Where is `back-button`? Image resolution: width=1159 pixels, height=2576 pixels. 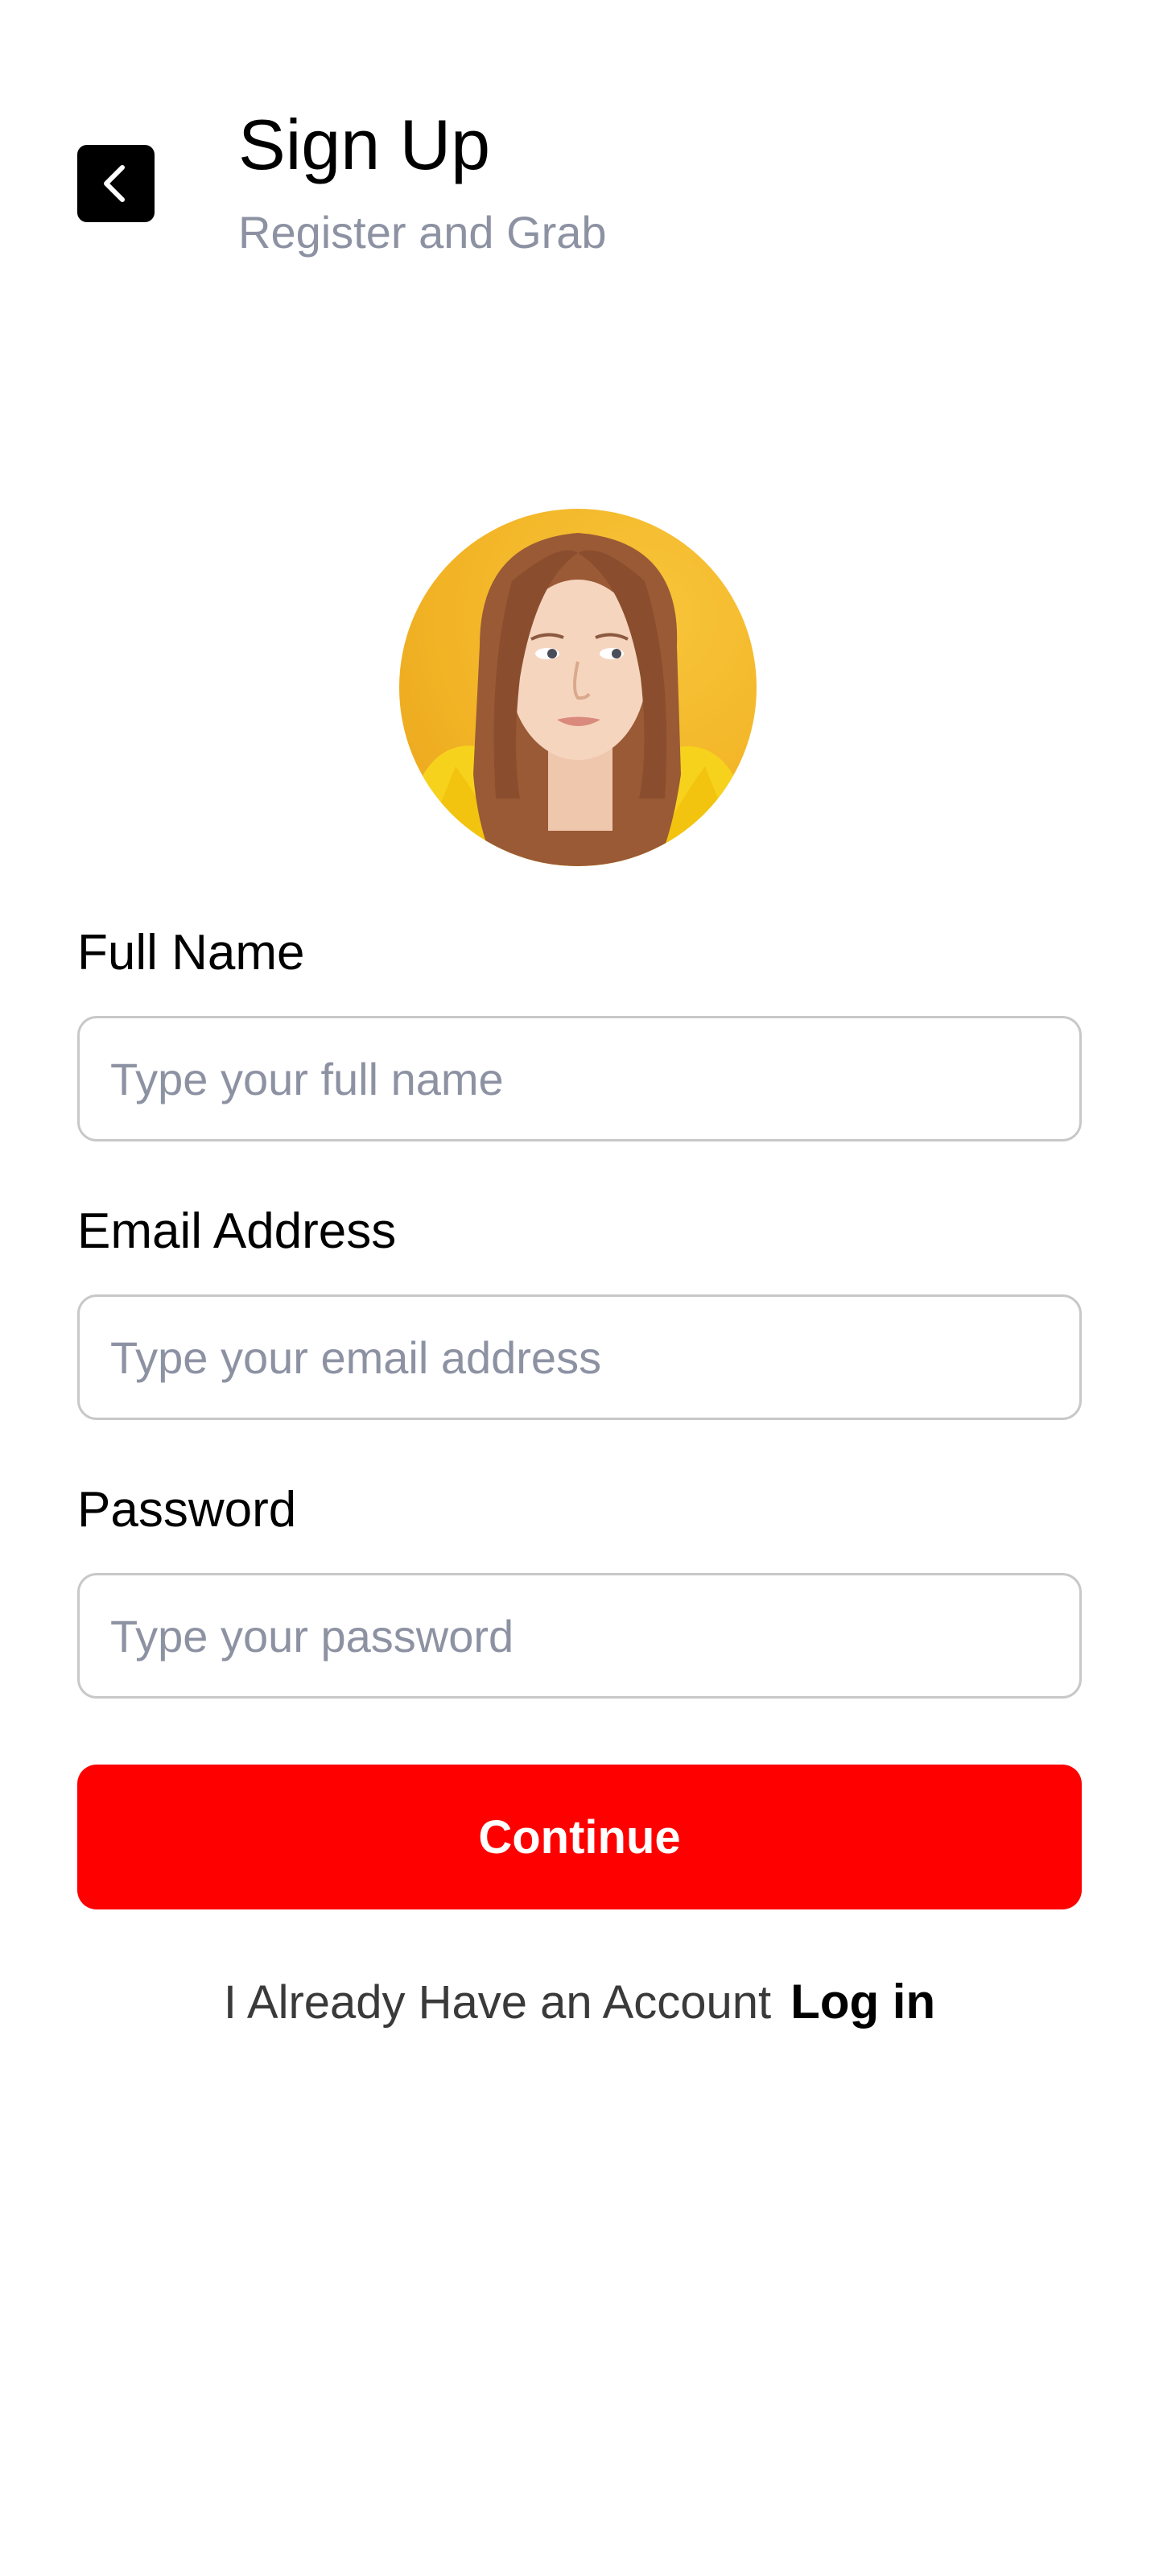 back-button is located at coordinates (116, 183).